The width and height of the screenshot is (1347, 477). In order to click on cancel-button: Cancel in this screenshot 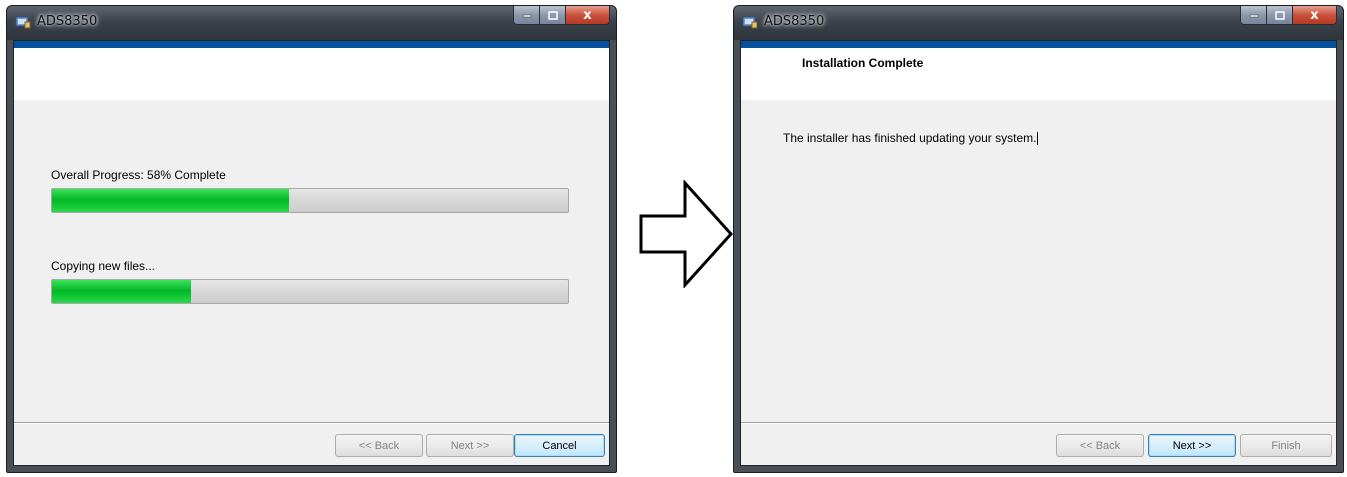, I will do `click(559, 445)`.